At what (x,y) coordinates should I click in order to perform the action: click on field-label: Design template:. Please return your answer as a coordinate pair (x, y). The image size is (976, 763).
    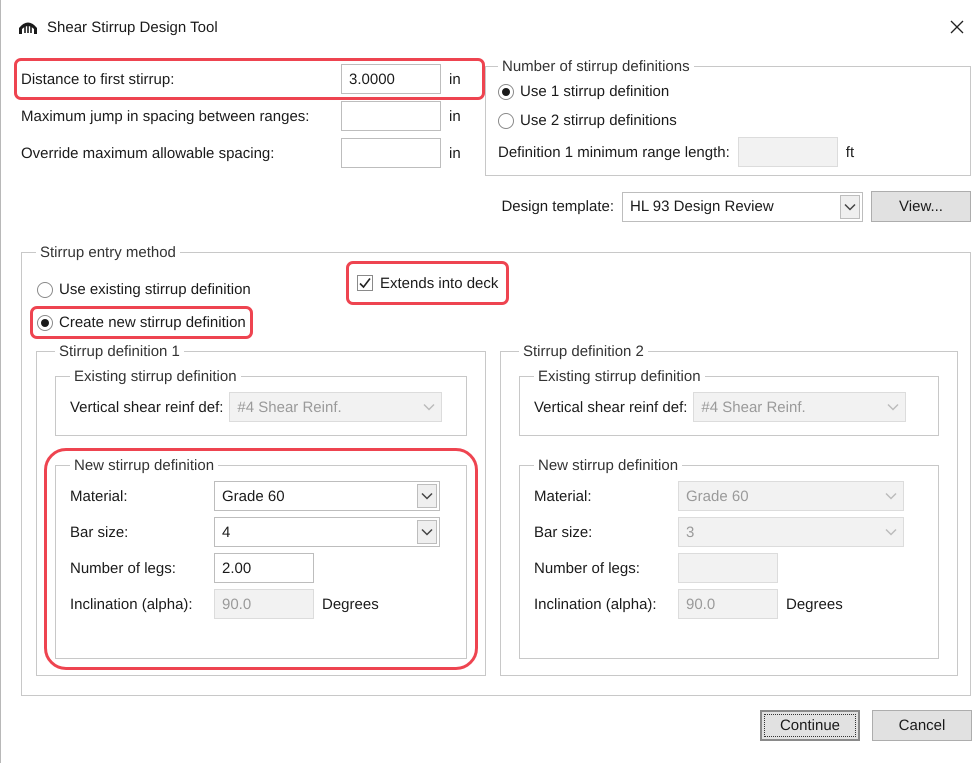
    Looking at the image, I should click on (557, 206).